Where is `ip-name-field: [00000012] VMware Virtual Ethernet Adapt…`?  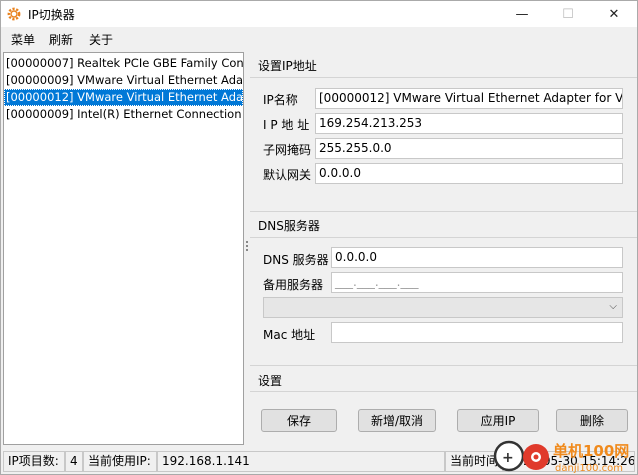
ip-name-field: [00000012] VMware Virtual Ethernet Adapt… is located at coordinates (469, 98).